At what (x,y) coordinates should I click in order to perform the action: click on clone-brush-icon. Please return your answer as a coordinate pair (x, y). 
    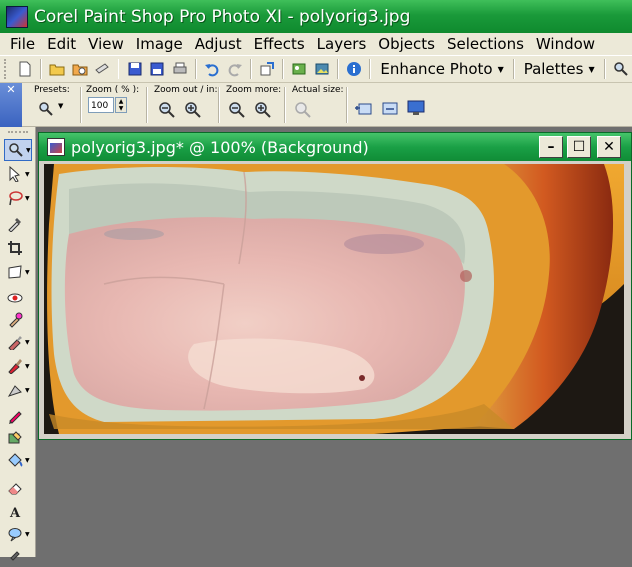
    Looking at the image, I should click on (15, 343).